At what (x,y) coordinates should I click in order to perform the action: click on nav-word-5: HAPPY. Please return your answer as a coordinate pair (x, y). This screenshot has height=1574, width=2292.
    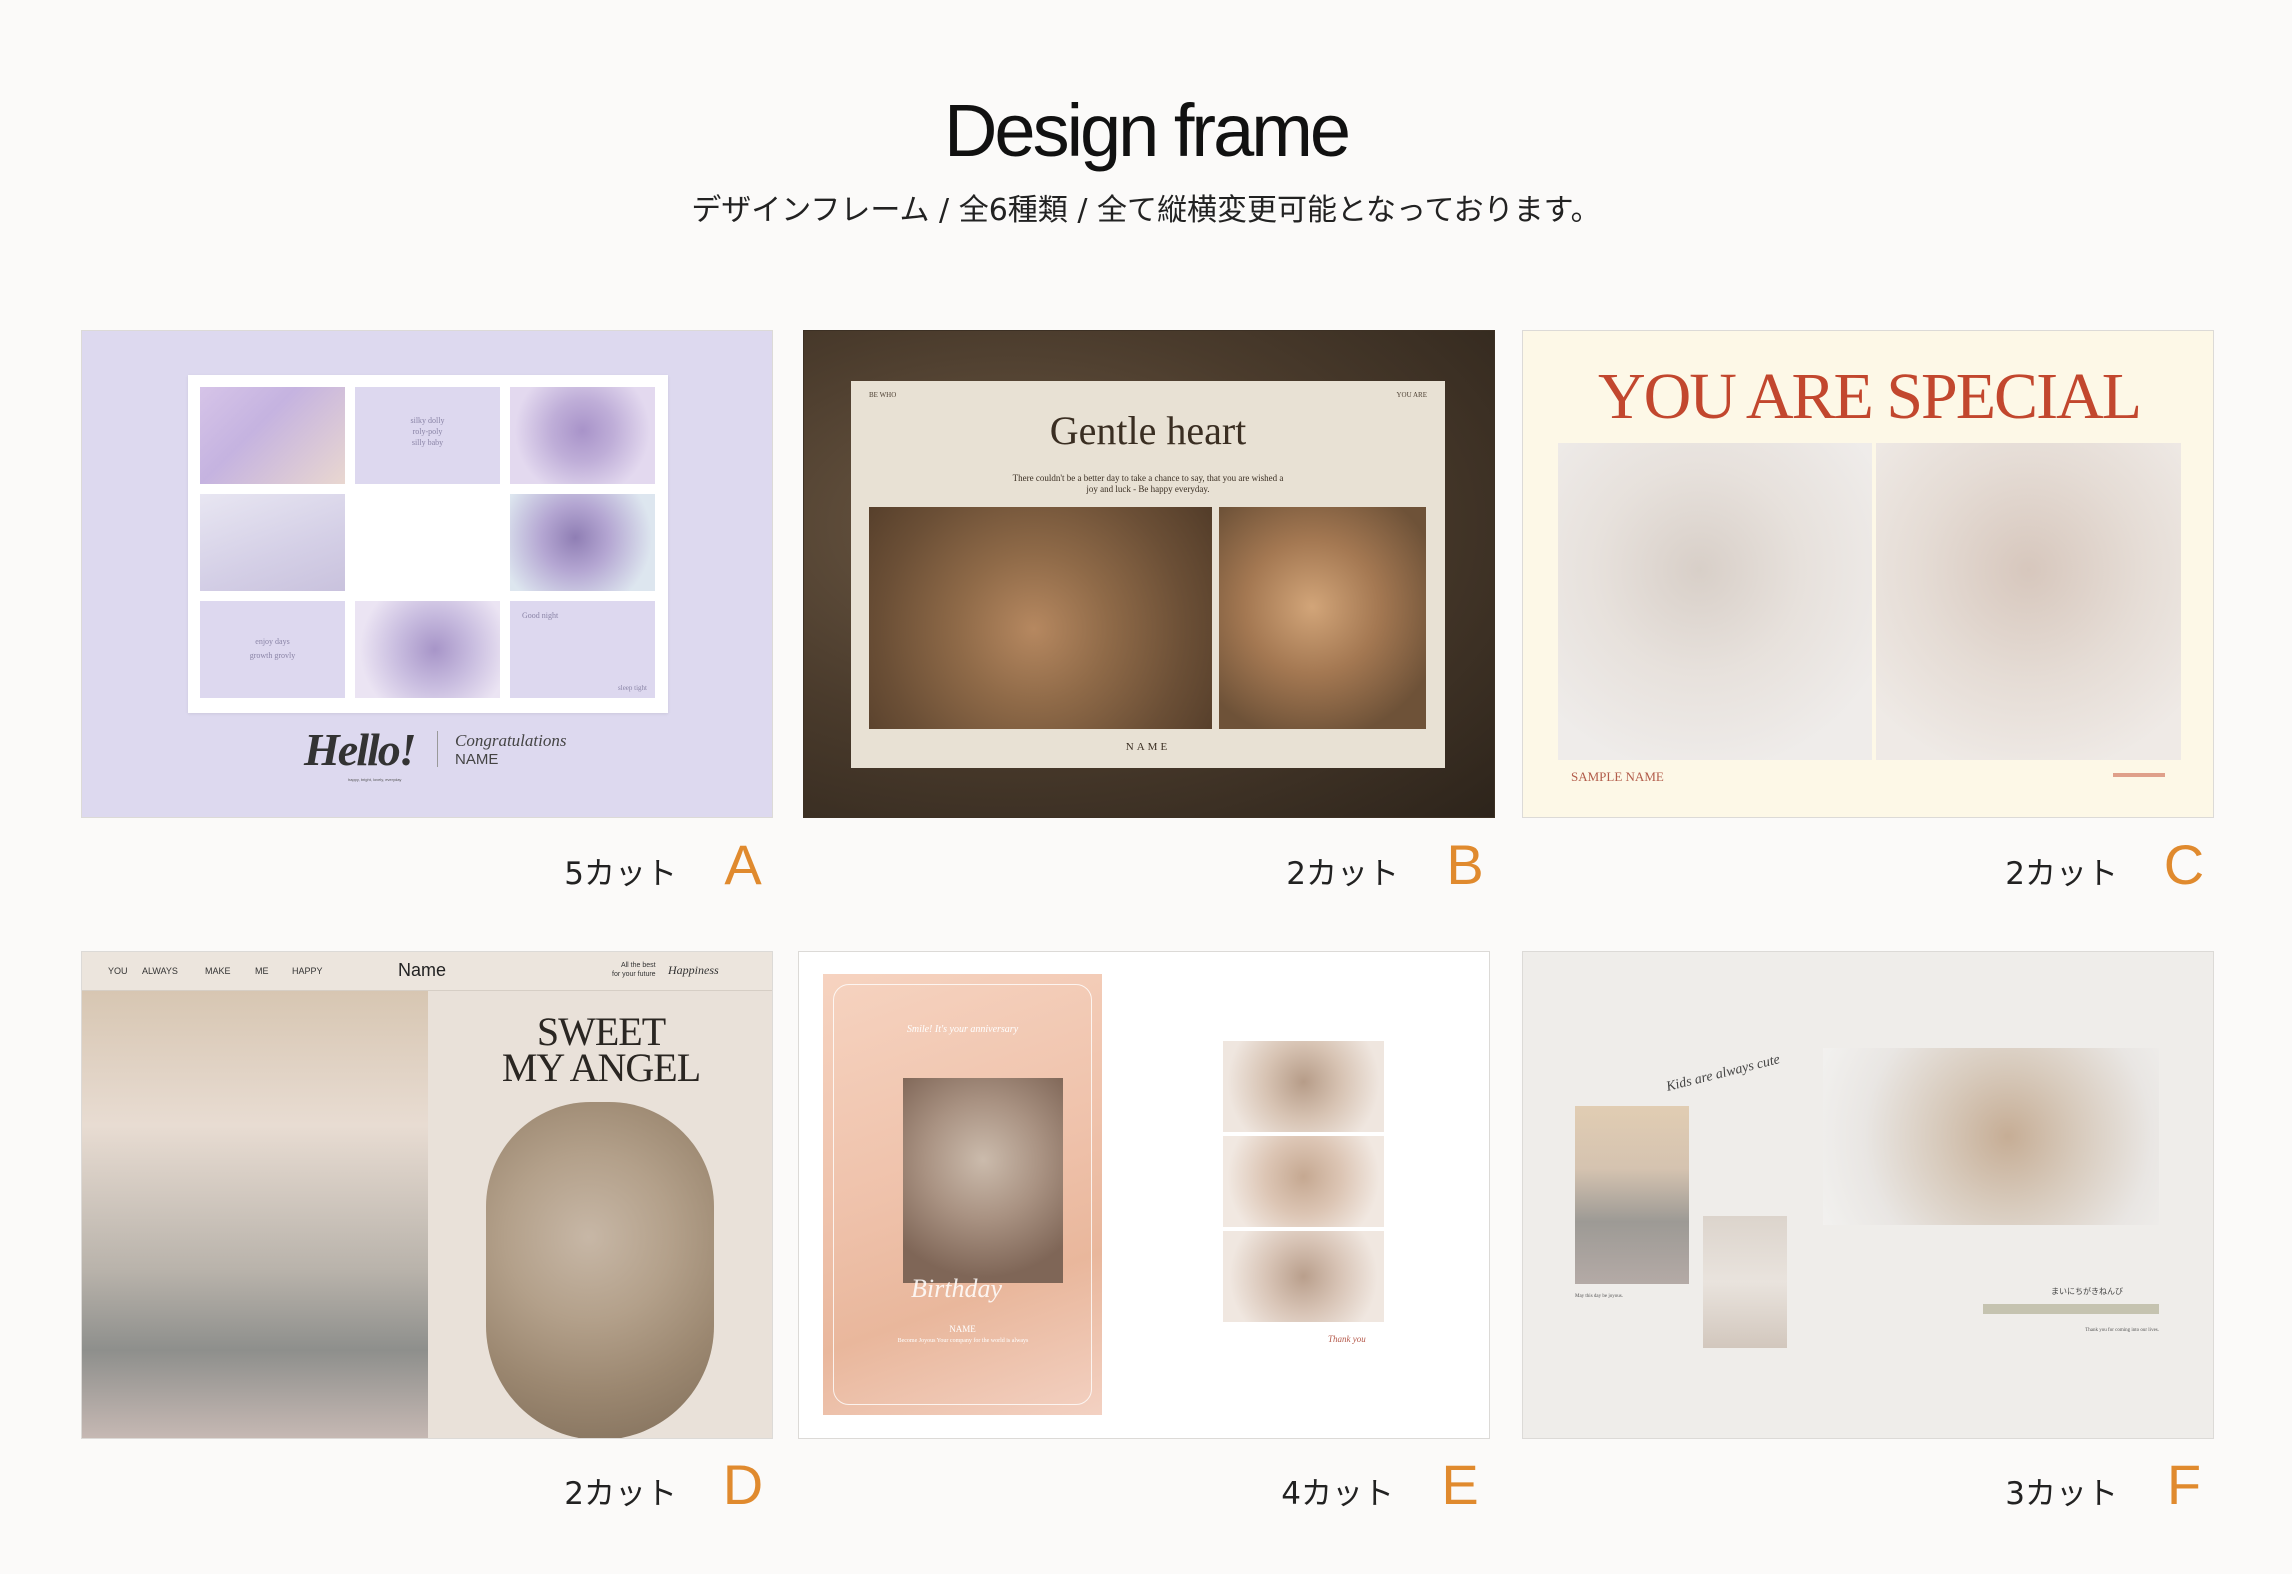
    Looking at the image, I should click on (307, 971).